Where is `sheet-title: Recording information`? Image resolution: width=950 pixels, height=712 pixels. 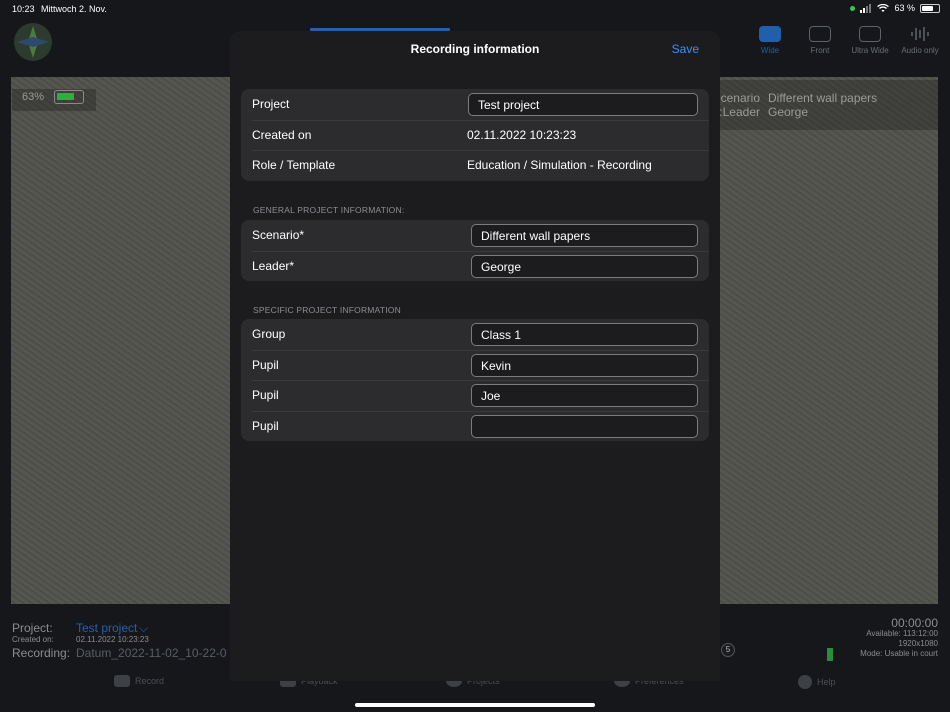
sheet-title: Recording information is located at coordinates (475, 49).